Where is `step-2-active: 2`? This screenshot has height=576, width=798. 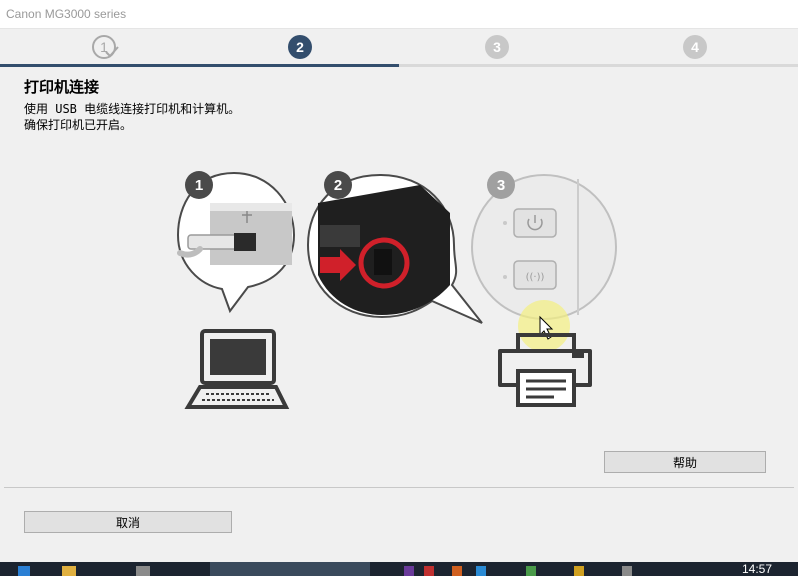
step-2-active: 2 is located at coordinates (300, 47).